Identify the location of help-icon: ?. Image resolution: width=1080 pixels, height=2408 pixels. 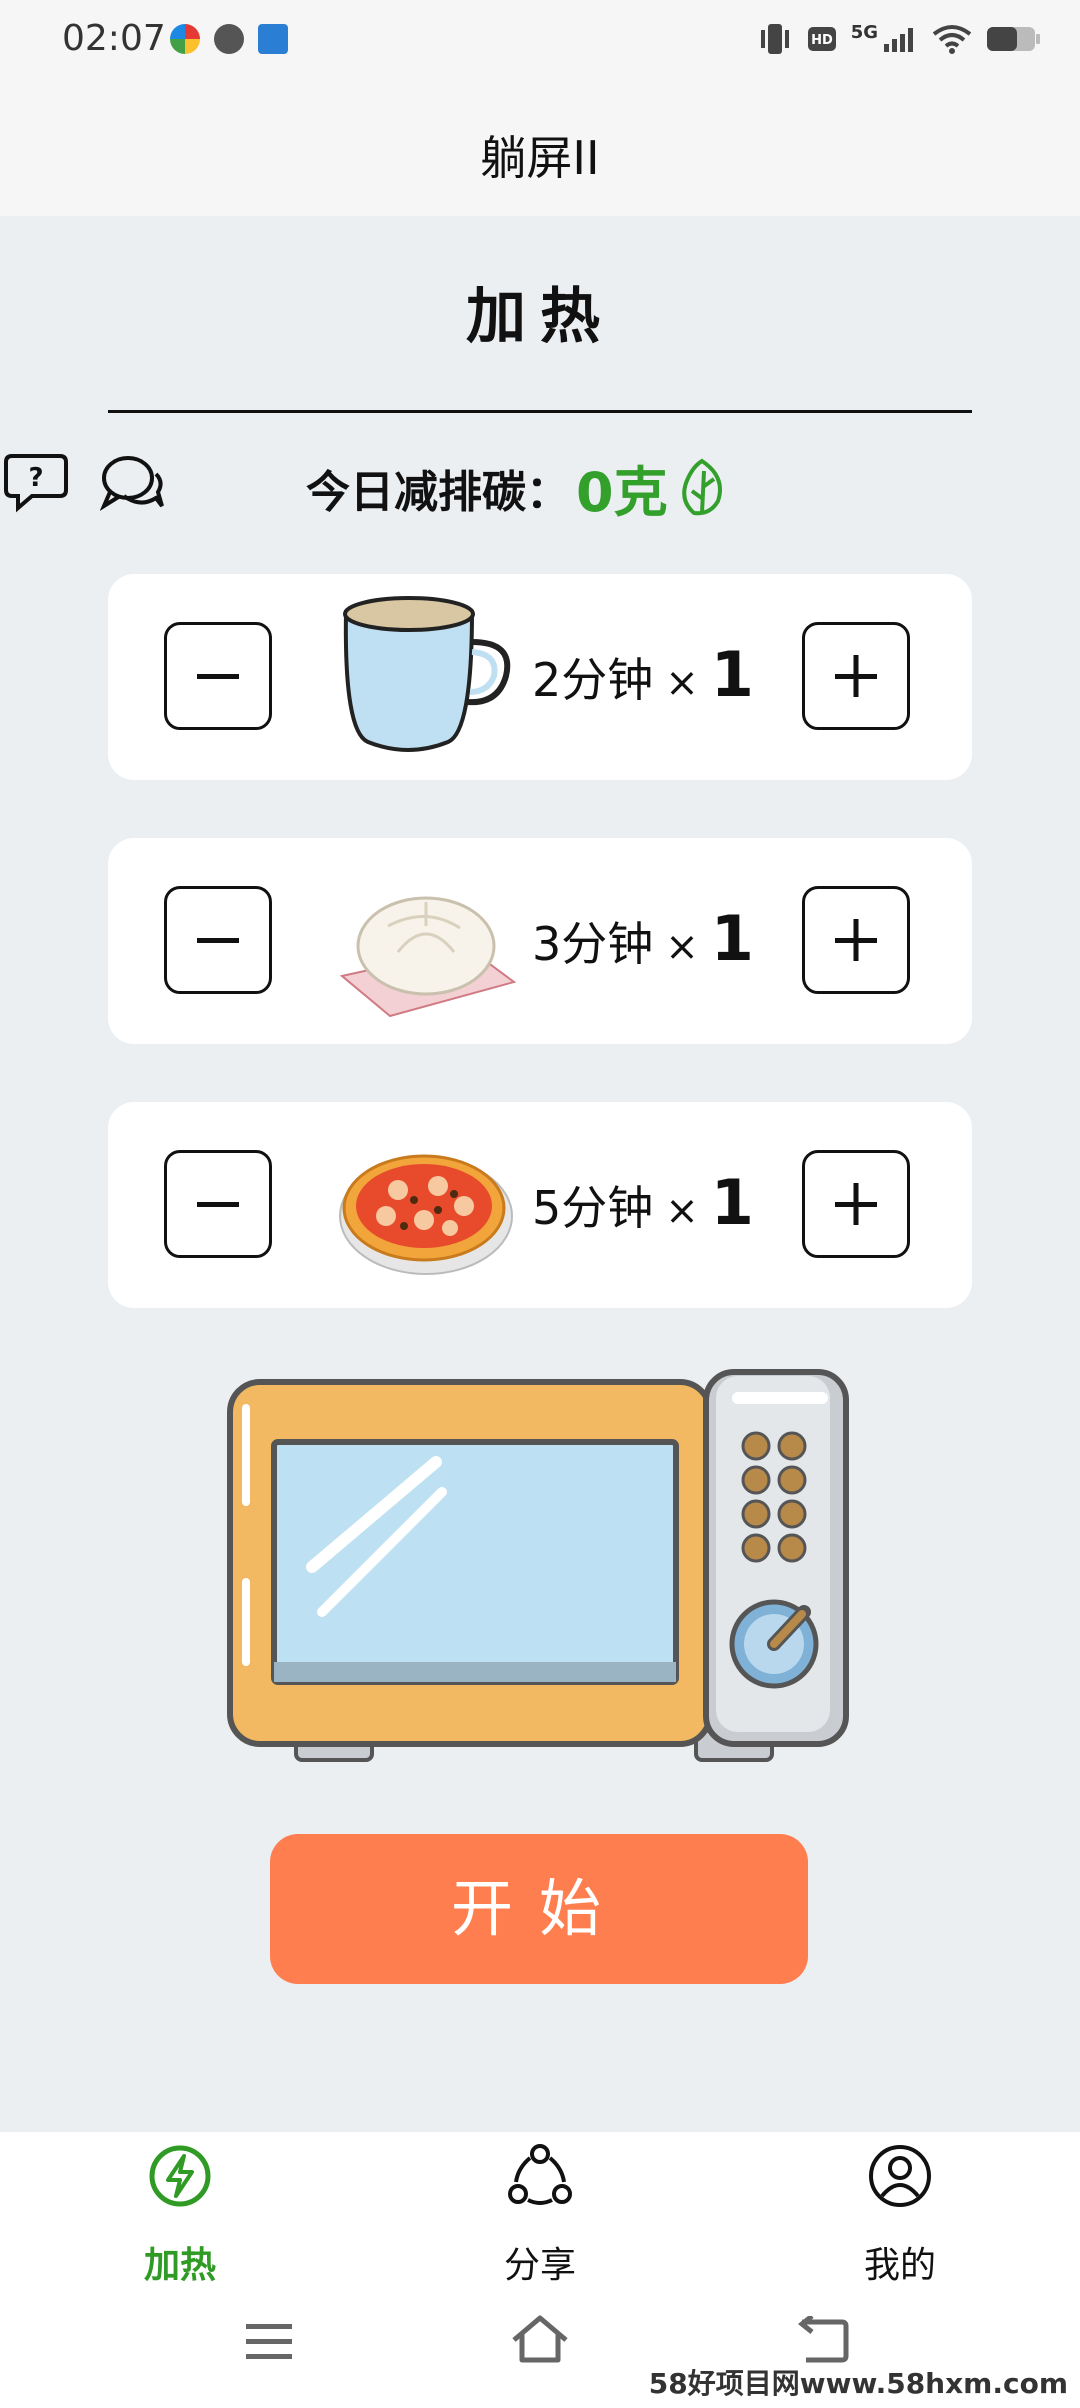
(36, 482).